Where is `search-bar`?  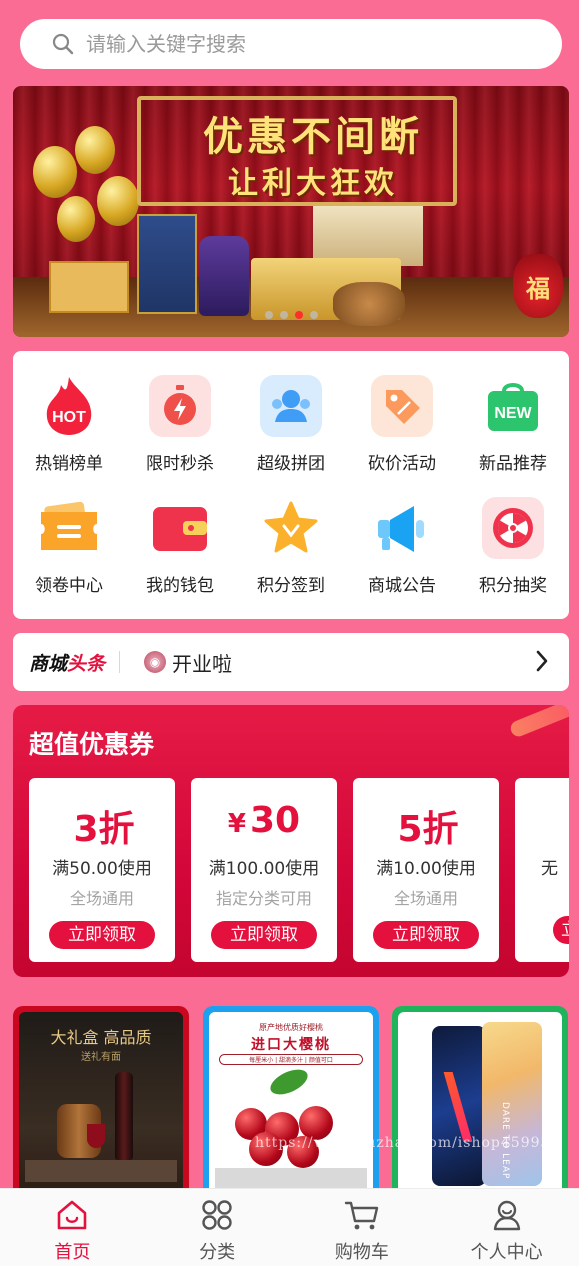 search-bar is located at coordinates (291, 44).